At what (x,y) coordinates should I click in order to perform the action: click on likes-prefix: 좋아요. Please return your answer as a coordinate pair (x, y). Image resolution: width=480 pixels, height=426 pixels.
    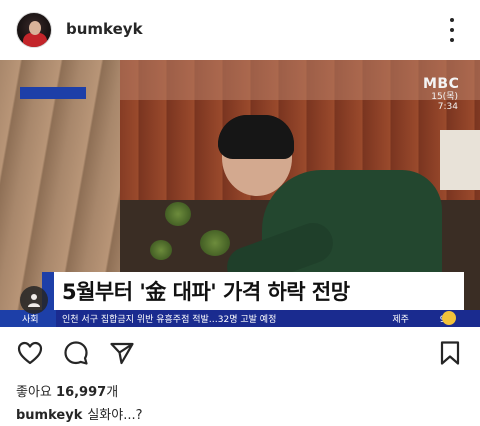
    Looking at the image, I should click on (34, 392).